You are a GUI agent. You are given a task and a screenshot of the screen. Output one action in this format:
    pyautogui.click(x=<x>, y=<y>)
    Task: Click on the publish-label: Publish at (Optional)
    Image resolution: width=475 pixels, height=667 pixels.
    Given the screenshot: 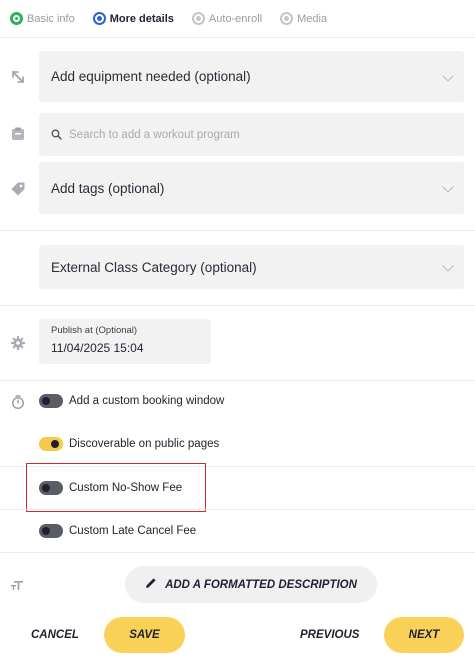 What is the action you would take?
    pyautogui.click(x=94, y=330)
    